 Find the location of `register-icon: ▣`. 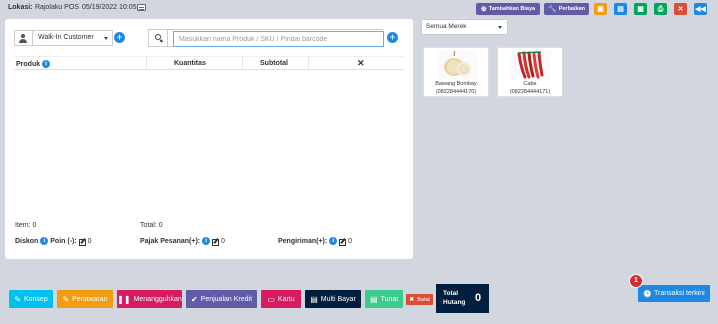

register-icon: ▣ is located at coordinates (600, 9).